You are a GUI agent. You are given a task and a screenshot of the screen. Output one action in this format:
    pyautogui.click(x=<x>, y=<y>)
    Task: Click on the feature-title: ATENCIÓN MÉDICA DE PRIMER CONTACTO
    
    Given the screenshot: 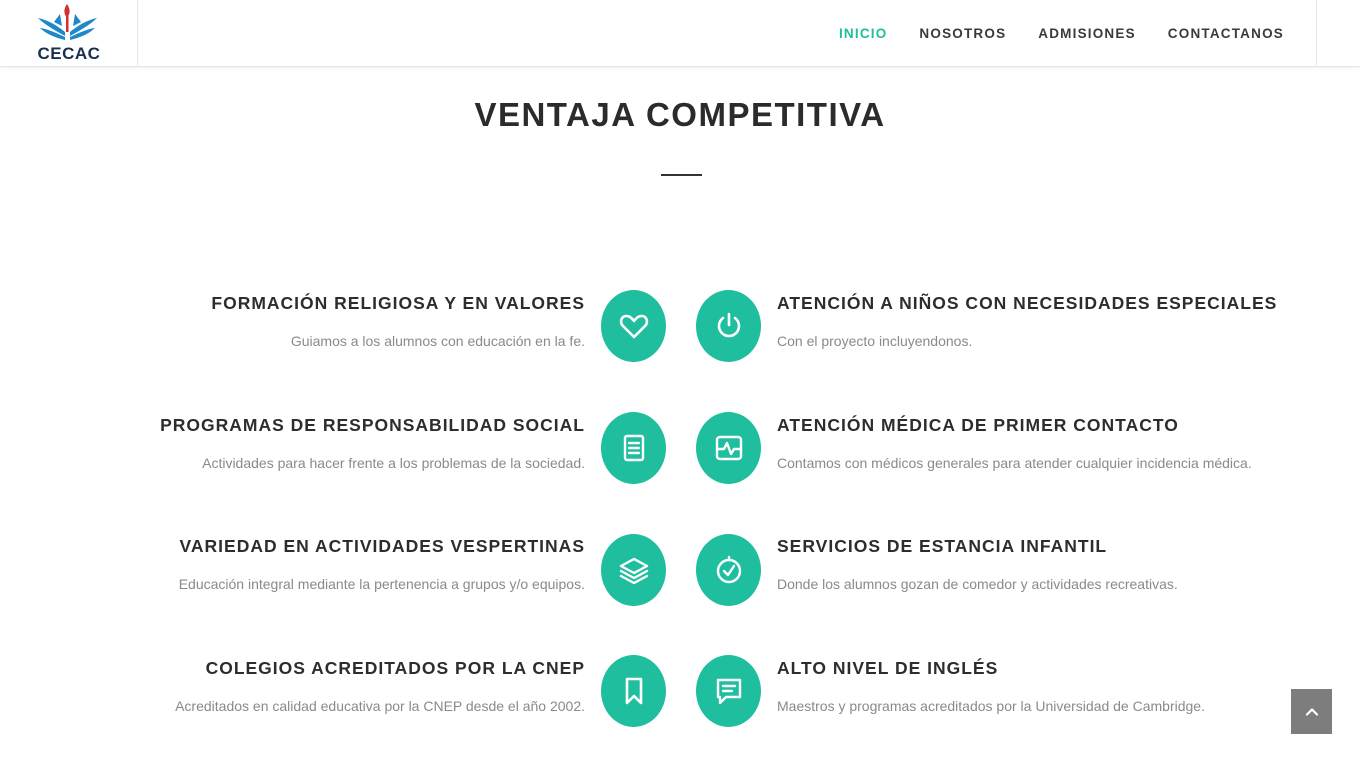 What is the action you would take?
    pyautogui.click(x=978, y=425)
    